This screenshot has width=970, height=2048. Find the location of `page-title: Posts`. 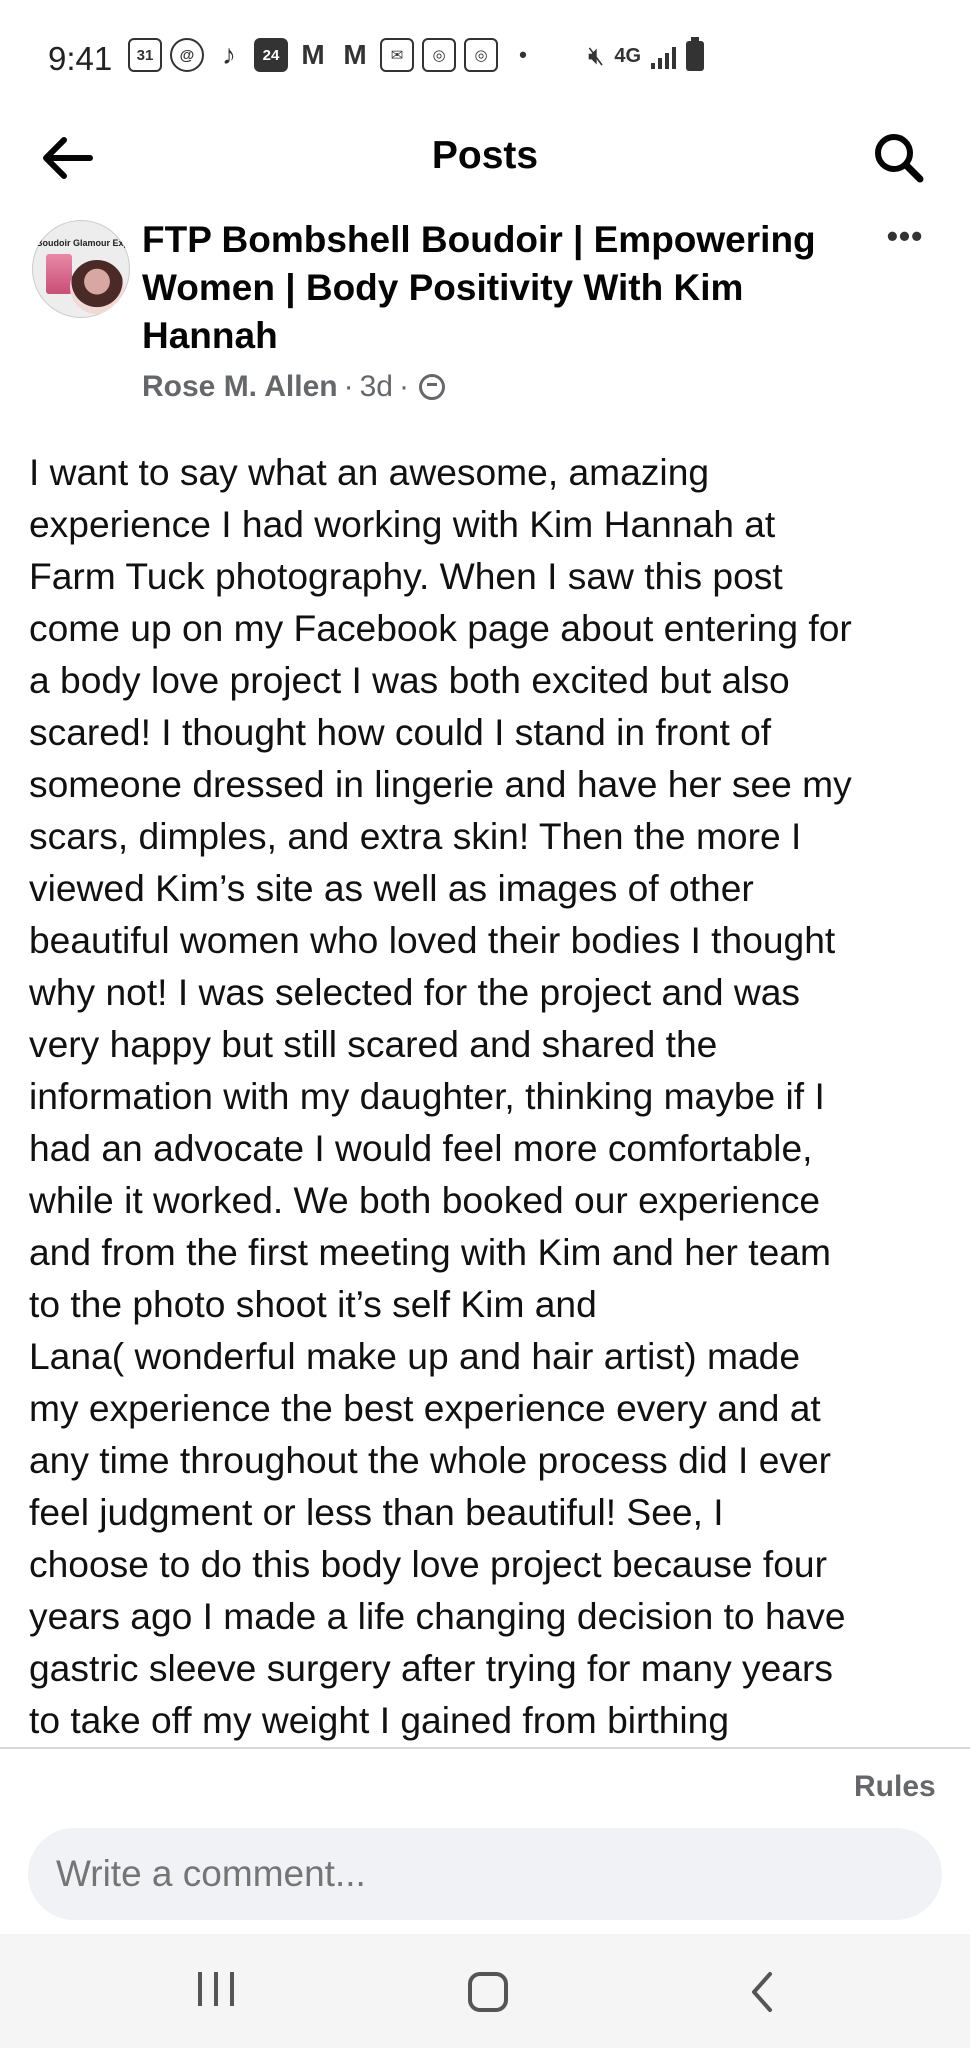

page-title: Posts is located at coordinates (485, 155).